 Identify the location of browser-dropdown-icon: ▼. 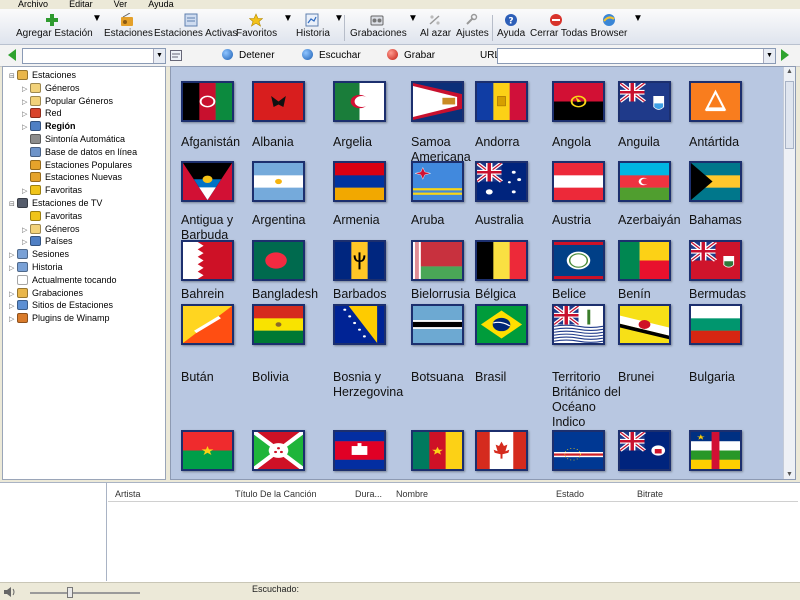
(638, 28).